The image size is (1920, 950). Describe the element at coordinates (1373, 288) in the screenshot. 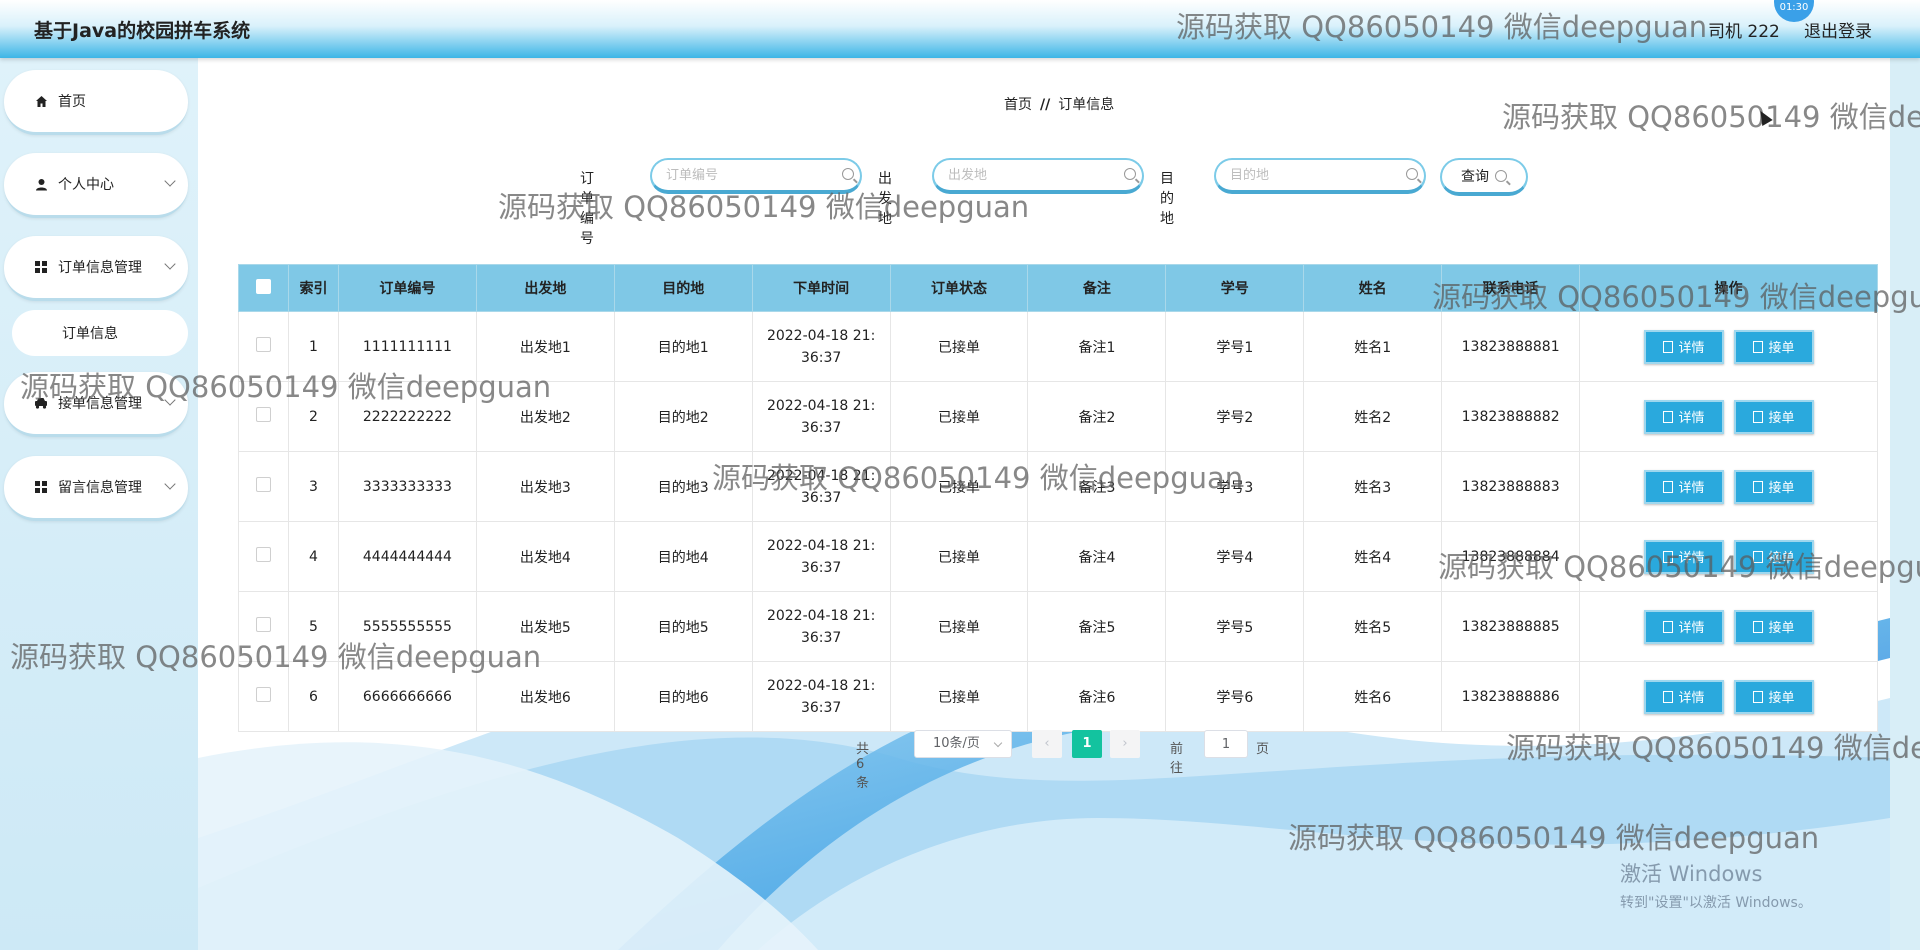

I see `column-header: 姓名` at that location.